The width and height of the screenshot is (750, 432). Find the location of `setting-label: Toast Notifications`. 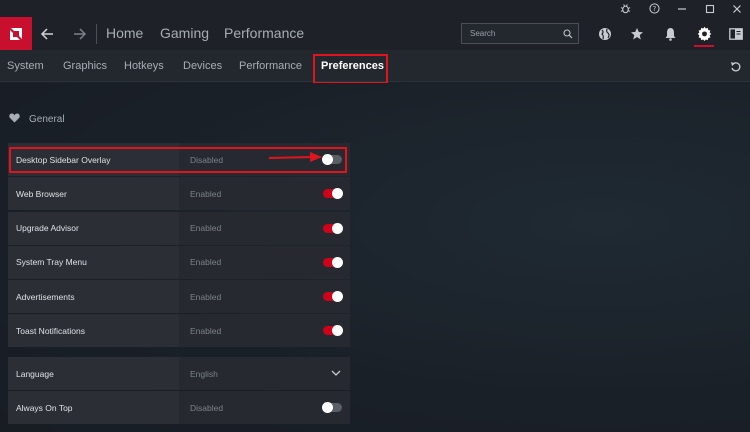

setting-label: Toast Notifications is located at coordinates (93, 331).